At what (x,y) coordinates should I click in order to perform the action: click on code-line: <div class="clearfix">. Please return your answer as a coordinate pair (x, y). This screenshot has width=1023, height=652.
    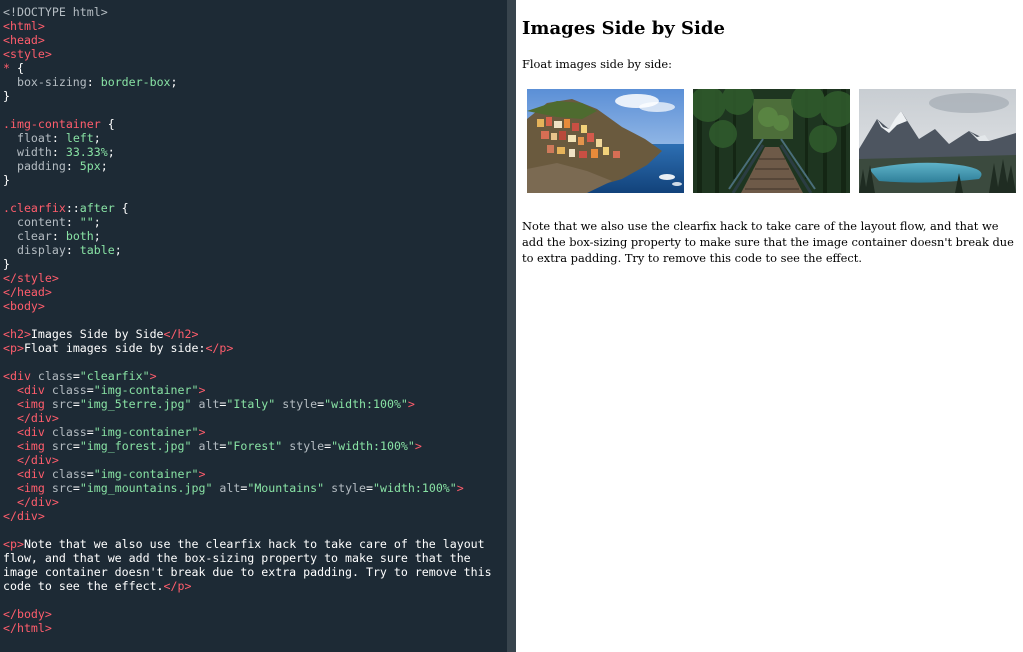
    Looking at the image, I should click on (255, 376).